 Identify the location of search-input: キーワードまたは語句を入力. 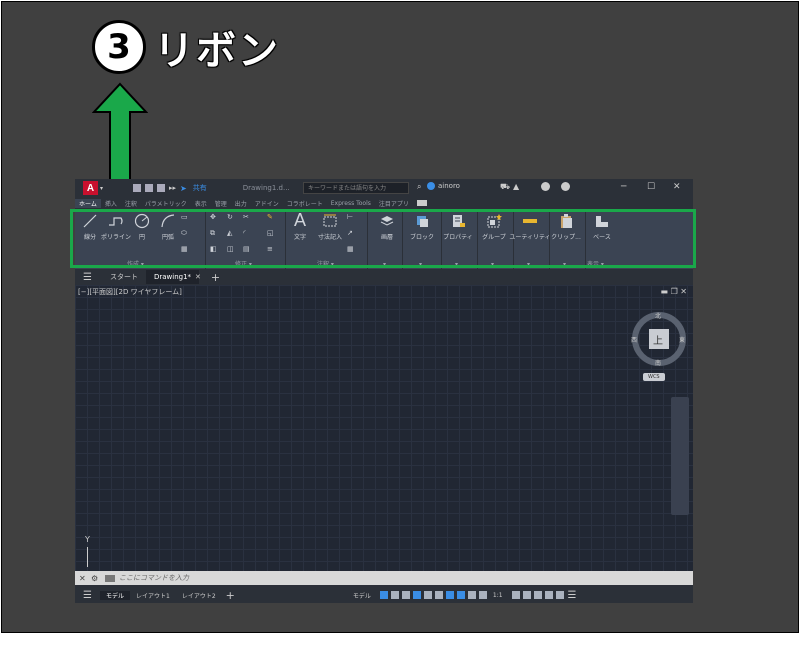
(356, 188).